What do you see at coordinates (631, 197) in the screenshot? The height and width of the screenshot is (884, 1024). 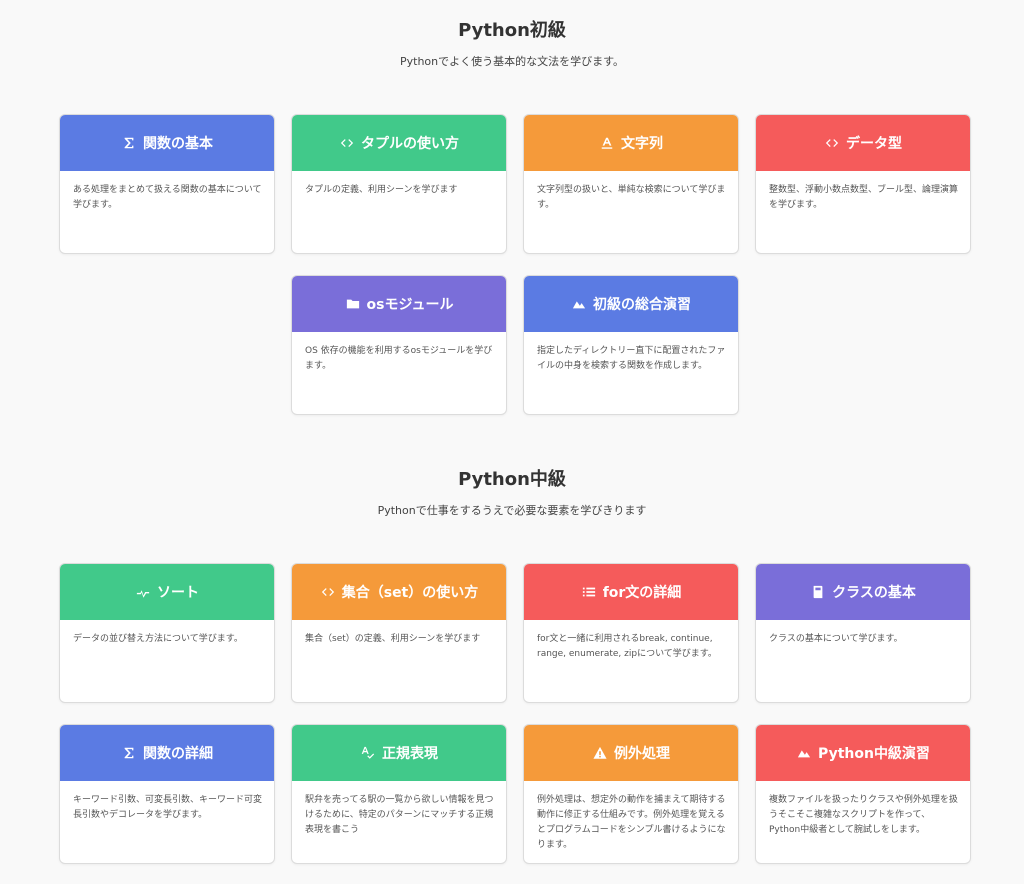 I see `card-description: 文字列型の扱いと、単純な検索について学びます。` at bounding box center [631, 197].